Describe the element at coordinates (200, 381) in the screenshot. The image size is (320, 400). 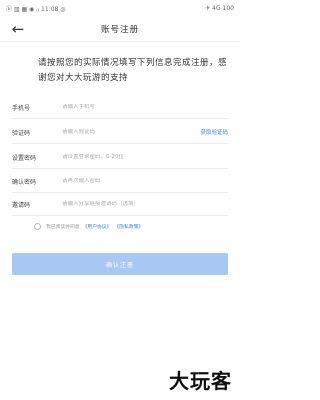
I see `watermark-logo: 大玩客` at that location.